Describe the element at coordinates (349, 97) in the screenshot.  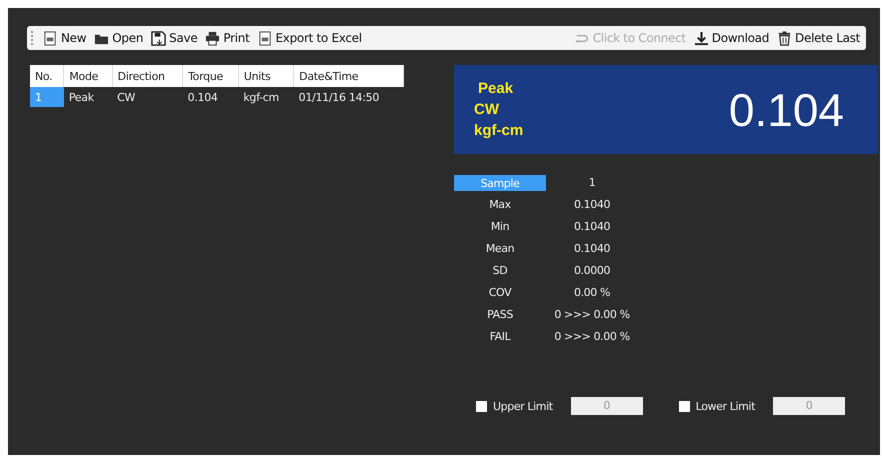
I see `table-cell: 01/11/16 14:50` at that location.